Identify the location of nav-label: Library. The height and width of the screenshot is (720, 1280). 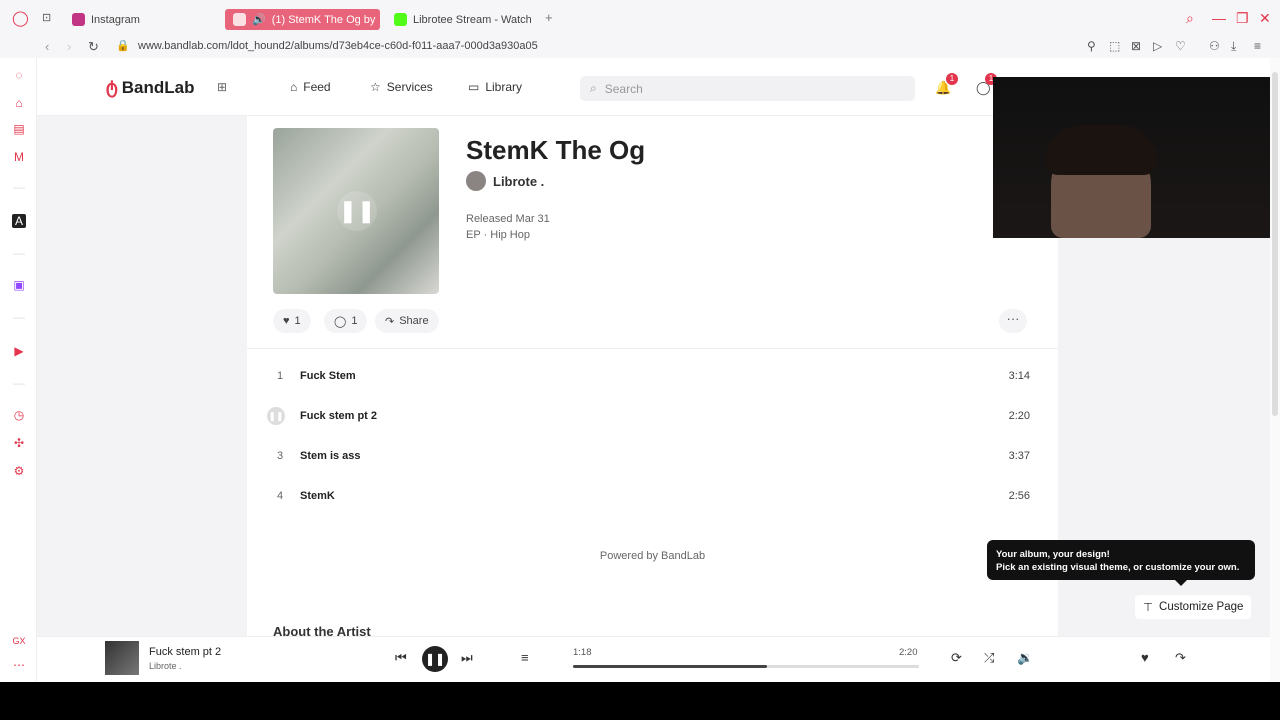
(504, 87).